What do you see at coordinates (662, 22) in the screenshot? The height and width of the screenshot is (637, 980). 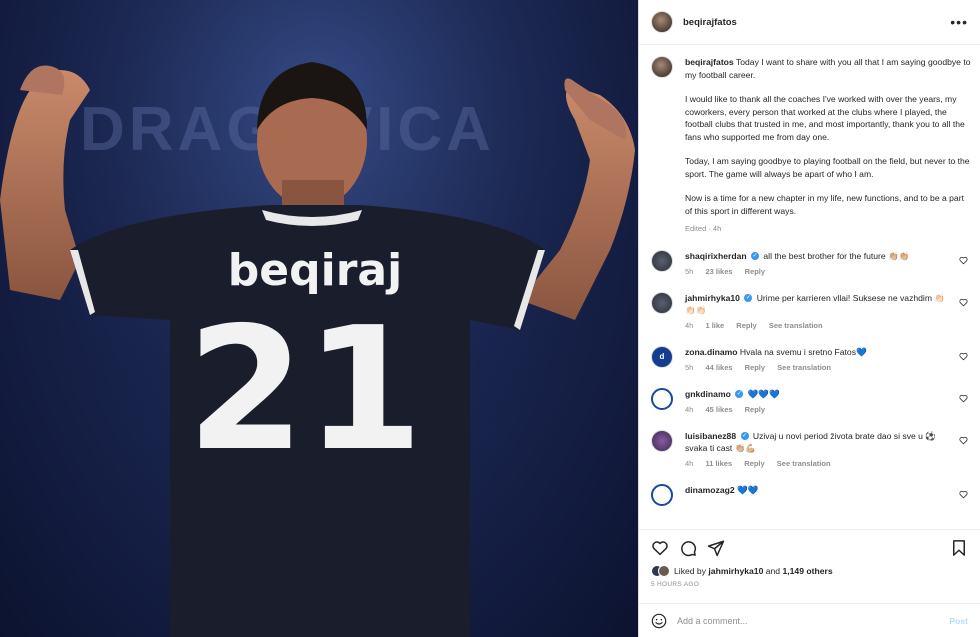 I see `author-avatar` at bounding box center [662, 22].